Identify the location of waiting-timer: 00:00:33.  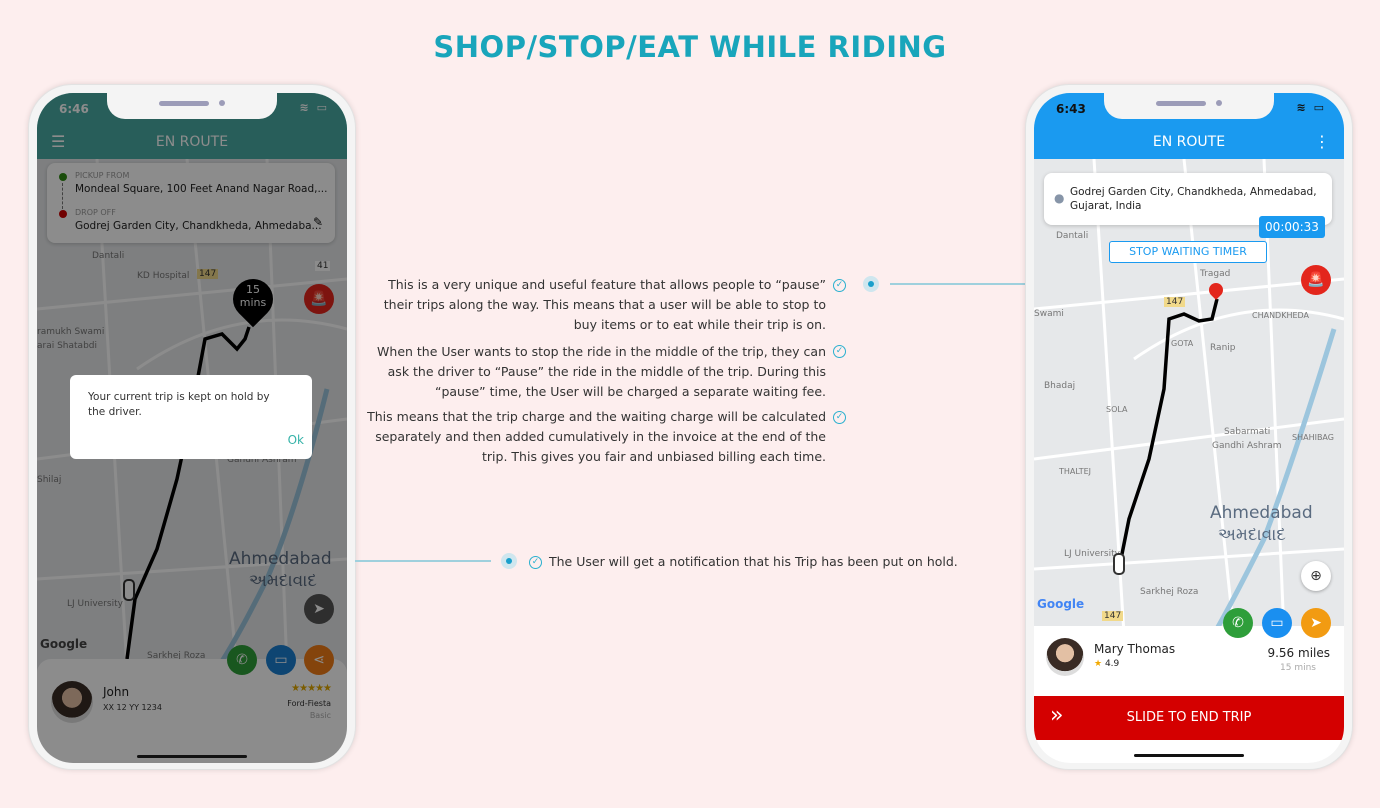
(1292, 227).